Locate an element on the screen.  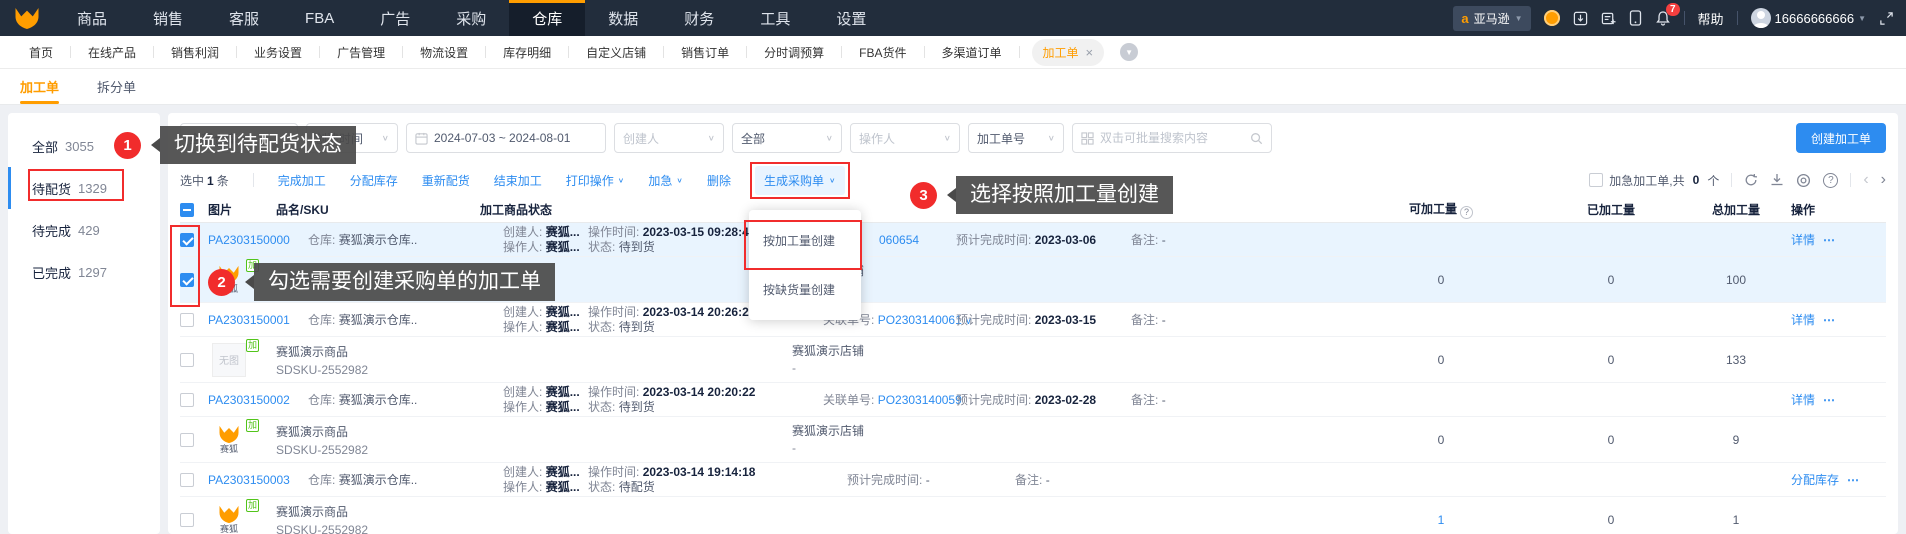
feedback-icon is located at coordinates (1608, 18).